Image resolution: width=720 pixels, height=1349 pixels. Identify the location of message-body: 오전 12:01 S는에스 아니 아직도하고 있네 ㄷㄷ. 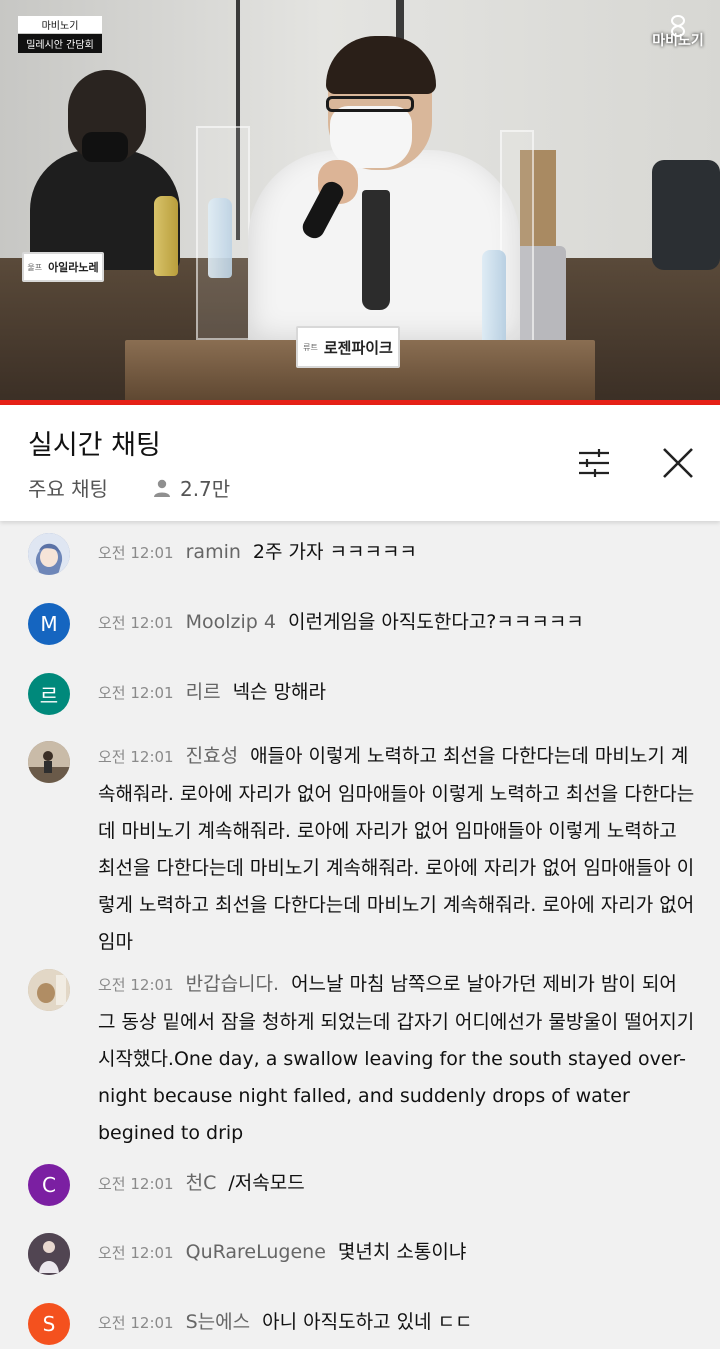
(398, 1323).